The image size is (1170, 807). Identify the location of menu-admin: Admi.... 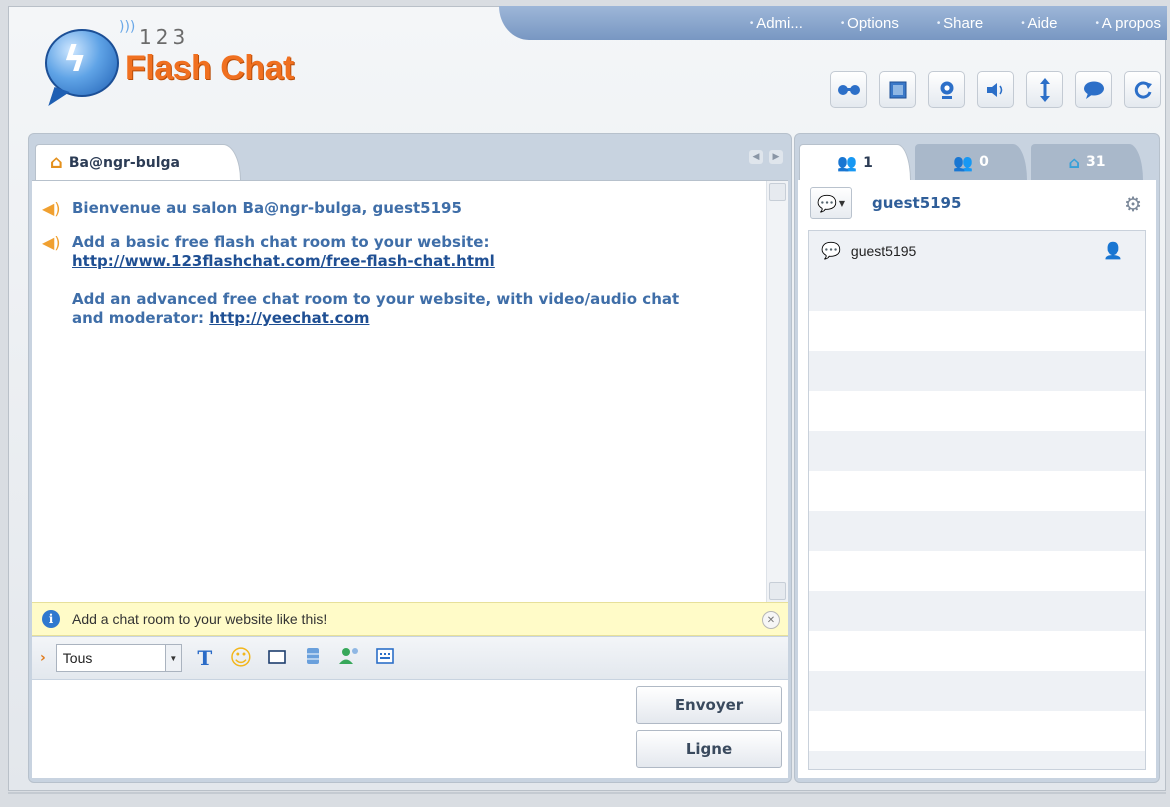
(776, 23).